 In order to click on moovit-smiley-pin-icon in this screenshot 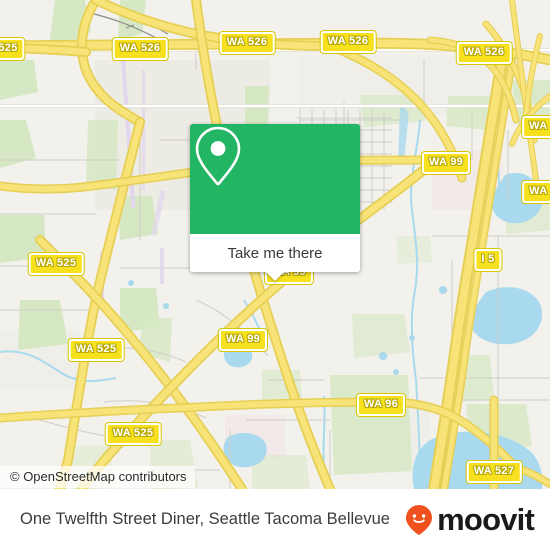, I will do `click(419, 519)`.